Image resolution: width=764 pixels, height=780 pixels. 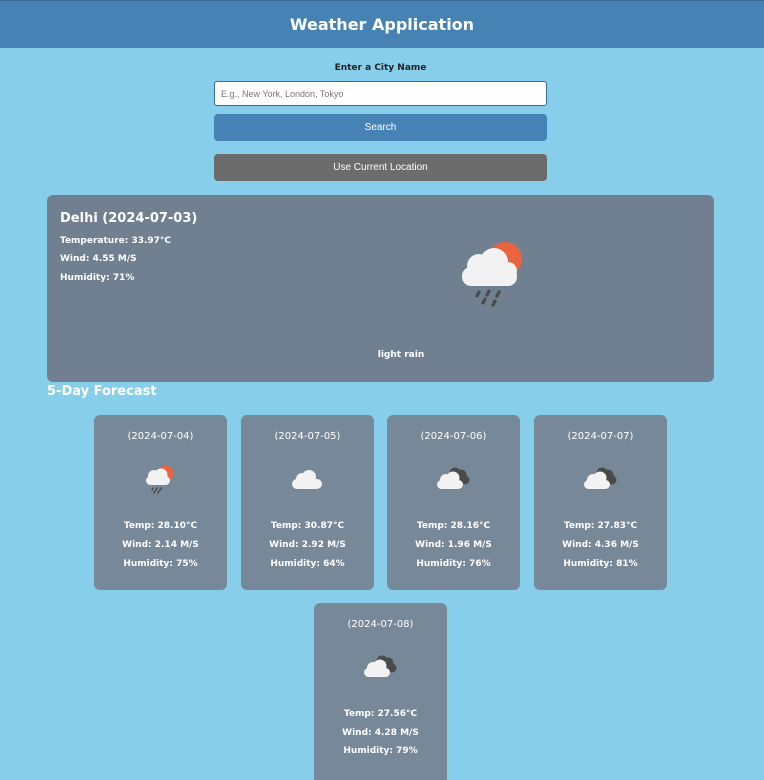 I want to click on forecast-wind: Wind: 1.96 M/S, so click(x=453, y=545).